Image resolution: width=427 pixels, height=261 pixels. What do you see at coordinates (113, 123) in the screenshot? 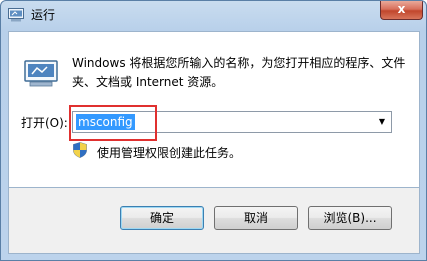
I see `highlight-annotation` at bounding box center [113, 123].